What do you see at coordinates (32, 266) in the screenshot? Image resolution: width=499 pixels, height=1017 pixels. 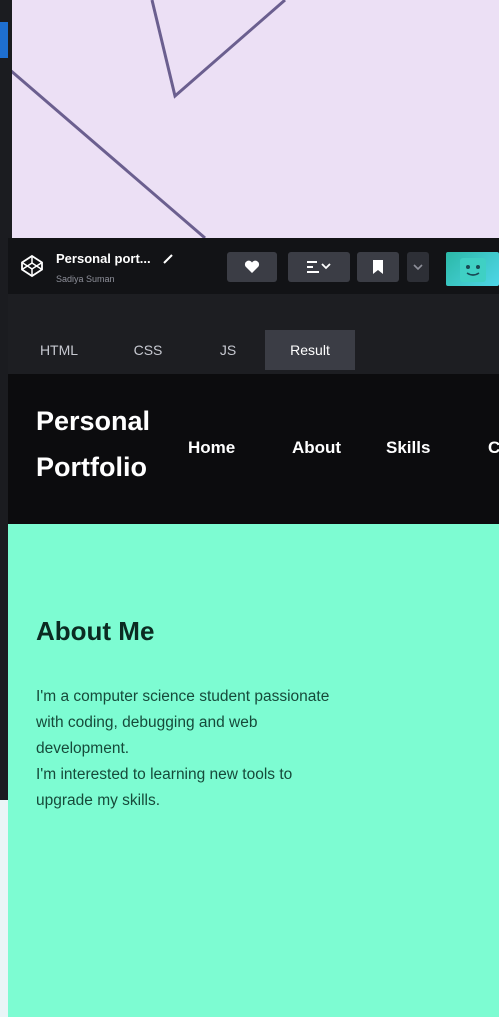 I see `codepen-logo-icon` at bounding box center [32, 266].